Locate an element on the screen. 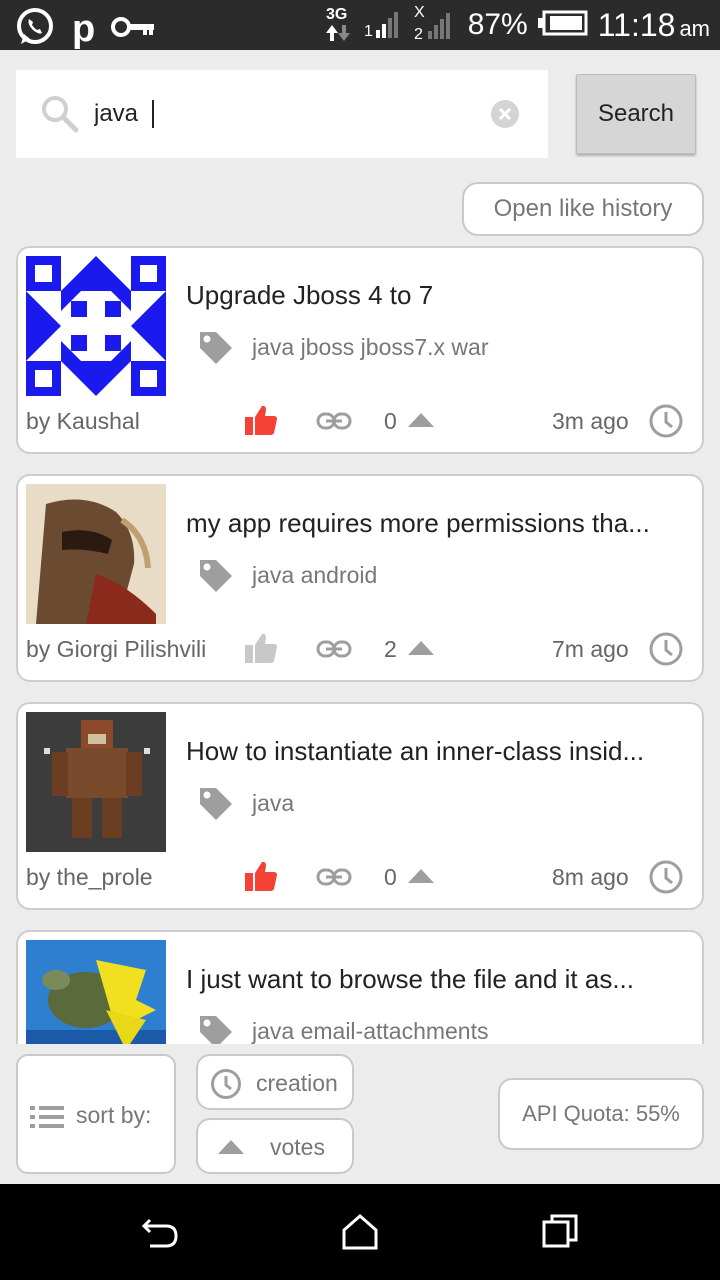 This screenshot has height=1280, width=720. sort-by-label: sort by: is located at coordinates (114, 1115).